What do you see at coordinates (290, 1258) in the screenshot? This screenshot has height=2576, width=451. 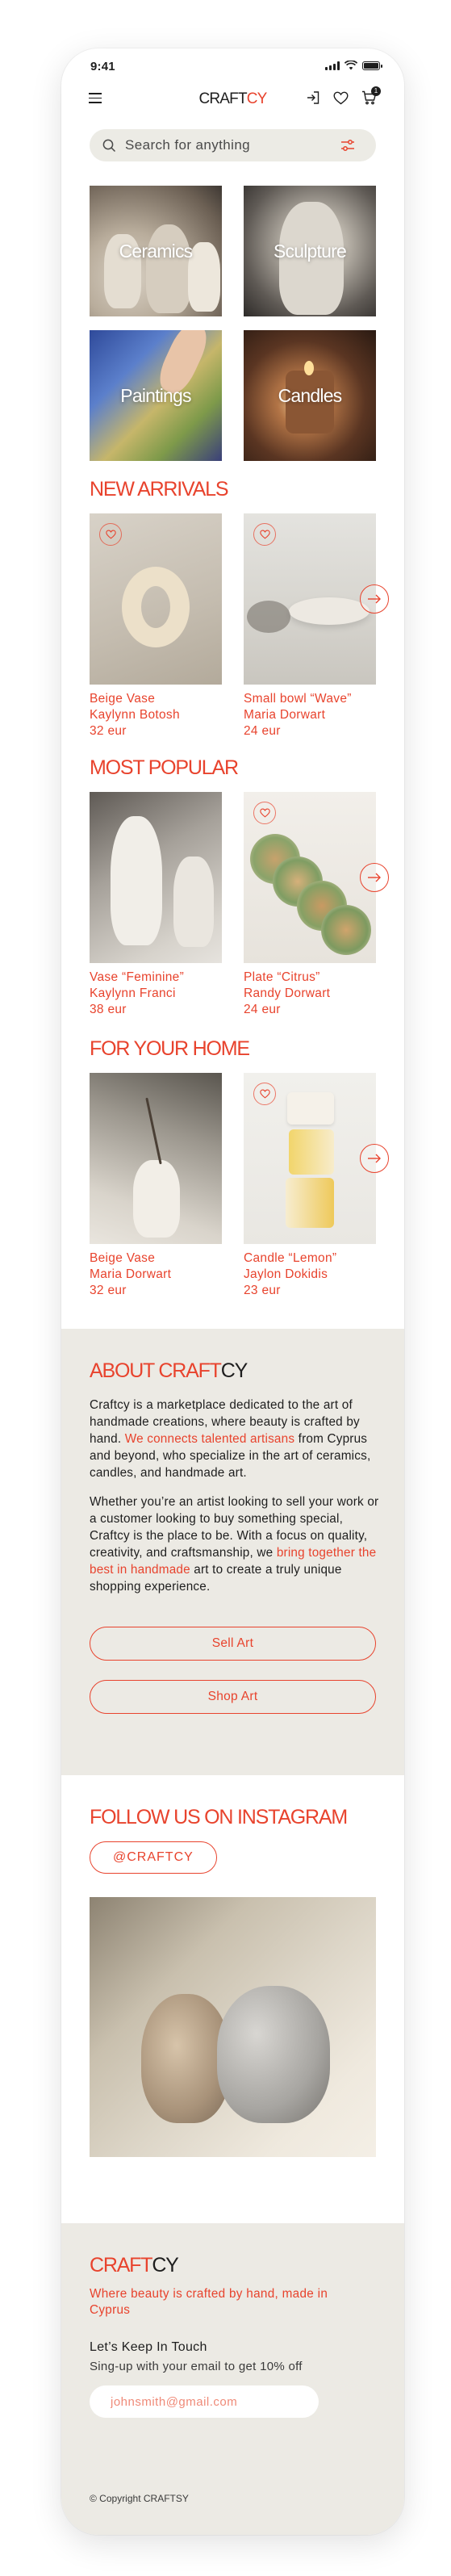 I see `product-name: Candle “Lemon”` at bounding box center [290, 1258].